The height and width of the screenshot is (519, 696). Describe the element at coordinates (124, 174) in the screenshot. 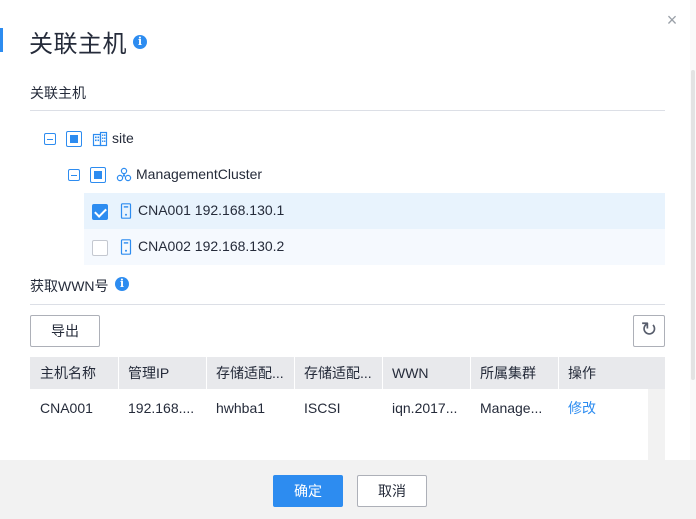

I see `cluster-icon` at that location.